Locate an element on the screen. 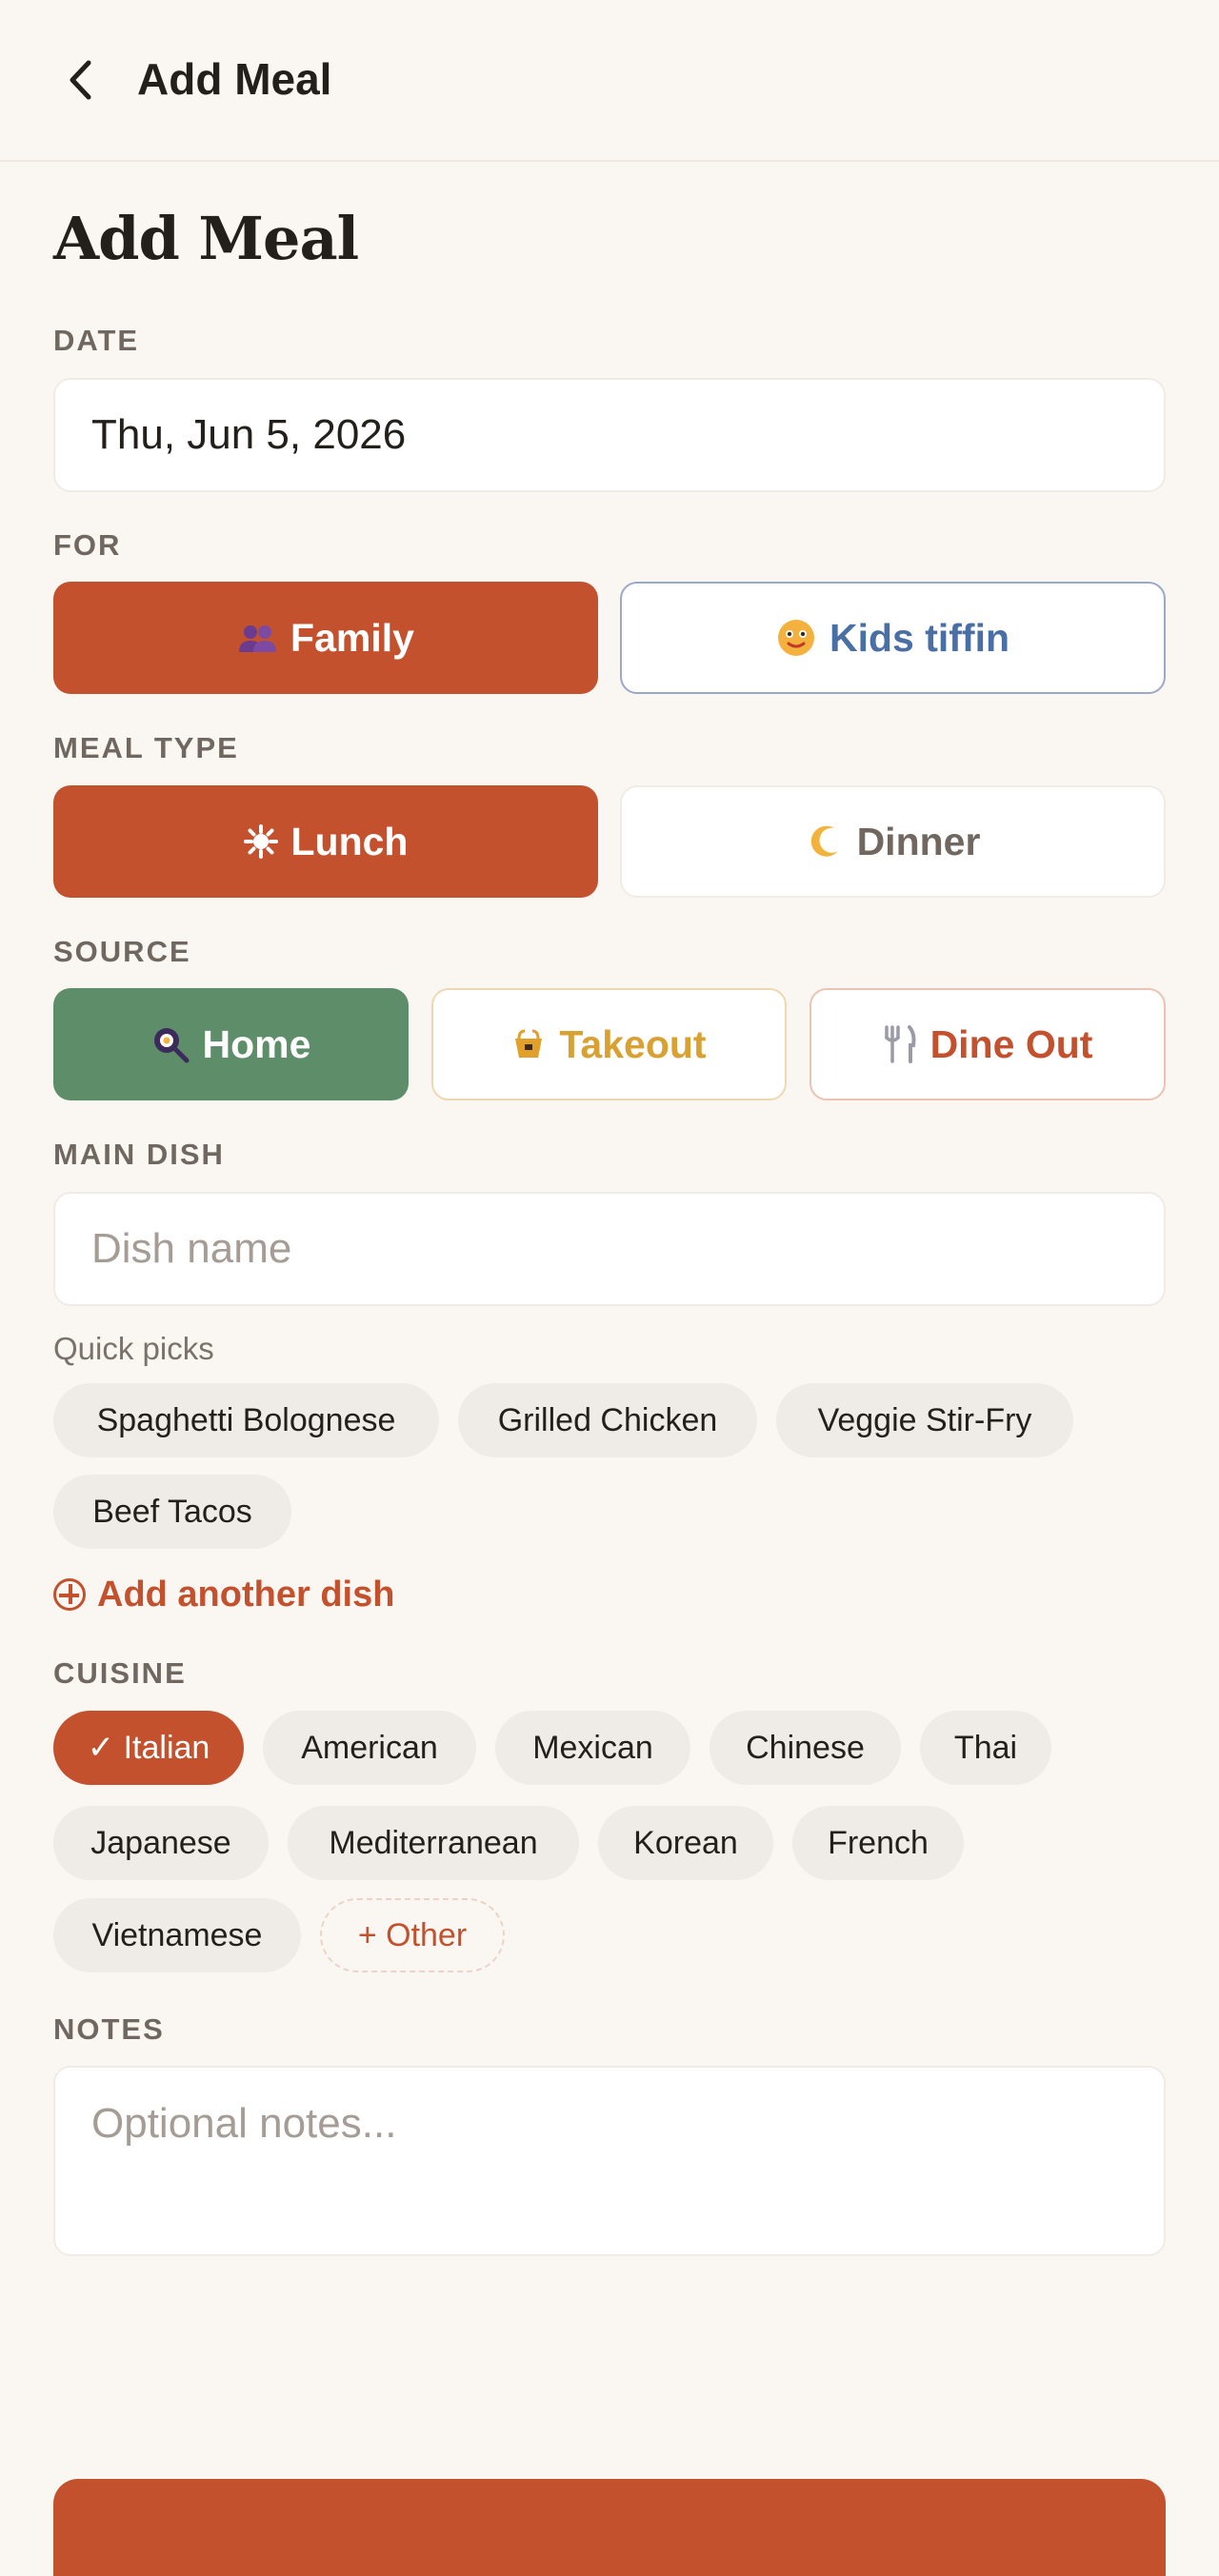 Image resolution: width=1219 pixels, height=2576 pixels. for-option-kids-tiffin: Kids tiffin is located at coordinates (893, 638).